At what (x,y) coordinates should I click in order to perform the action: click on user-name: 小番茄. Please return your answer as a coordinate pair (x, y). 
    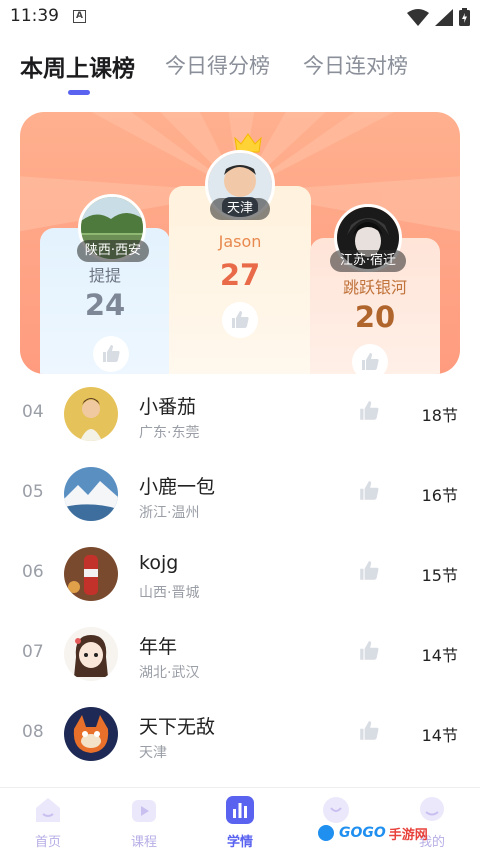
    Looking at the image, I should click on (168, 407).